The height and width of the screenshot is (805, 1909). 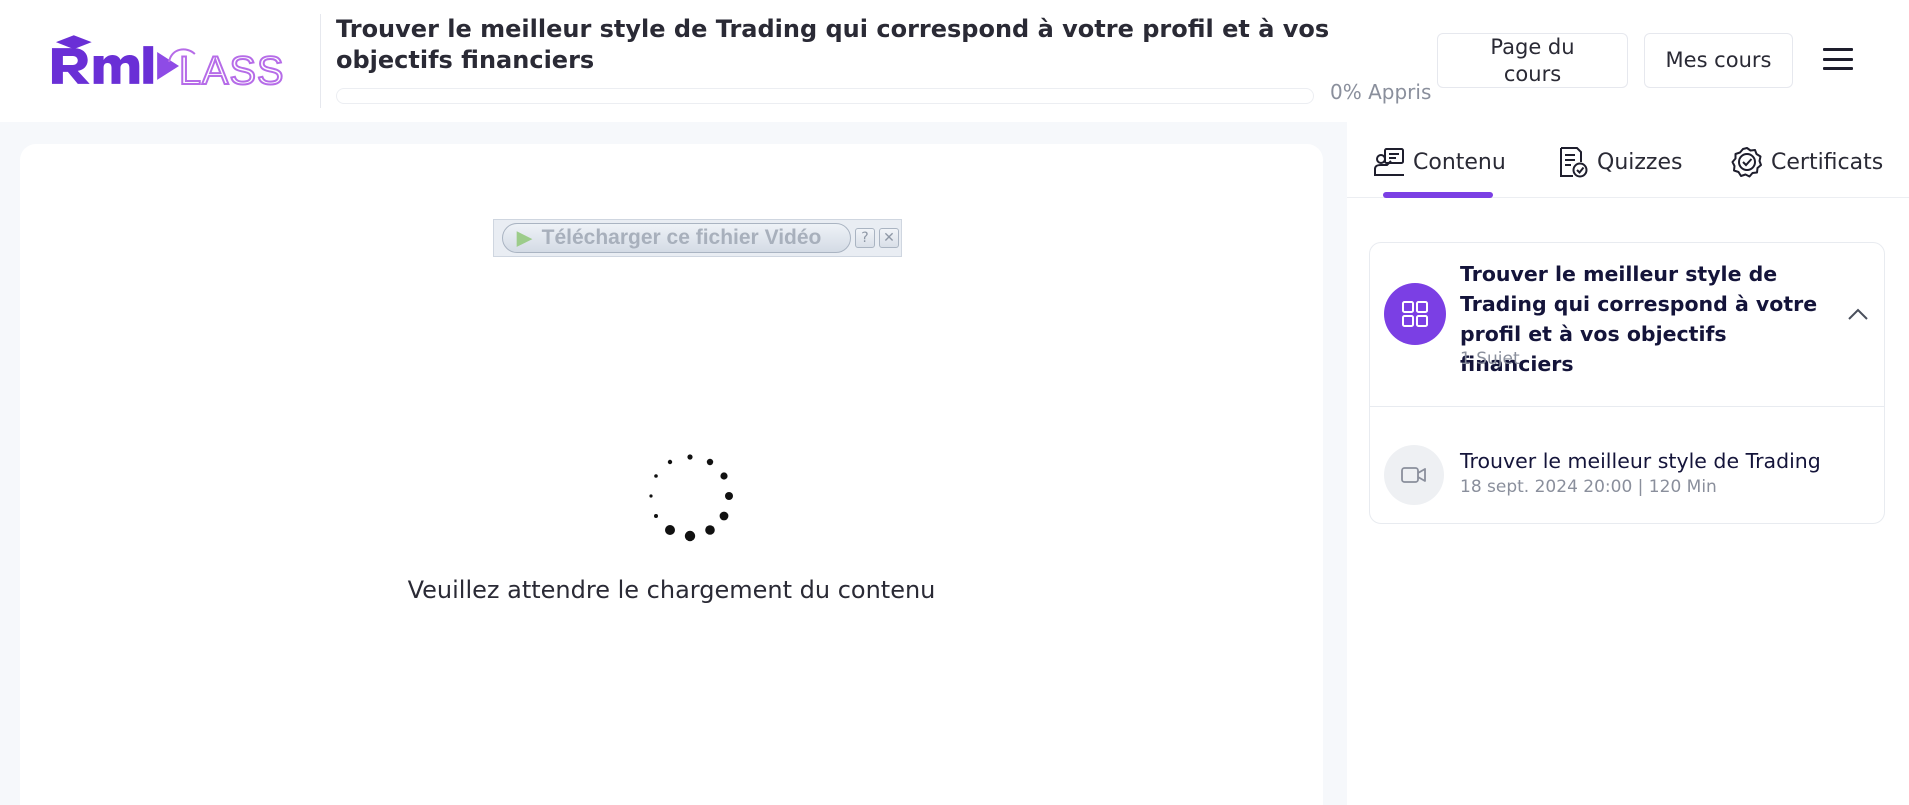 I want to click on chevron-up-icon, so click(x=1858, y=314).